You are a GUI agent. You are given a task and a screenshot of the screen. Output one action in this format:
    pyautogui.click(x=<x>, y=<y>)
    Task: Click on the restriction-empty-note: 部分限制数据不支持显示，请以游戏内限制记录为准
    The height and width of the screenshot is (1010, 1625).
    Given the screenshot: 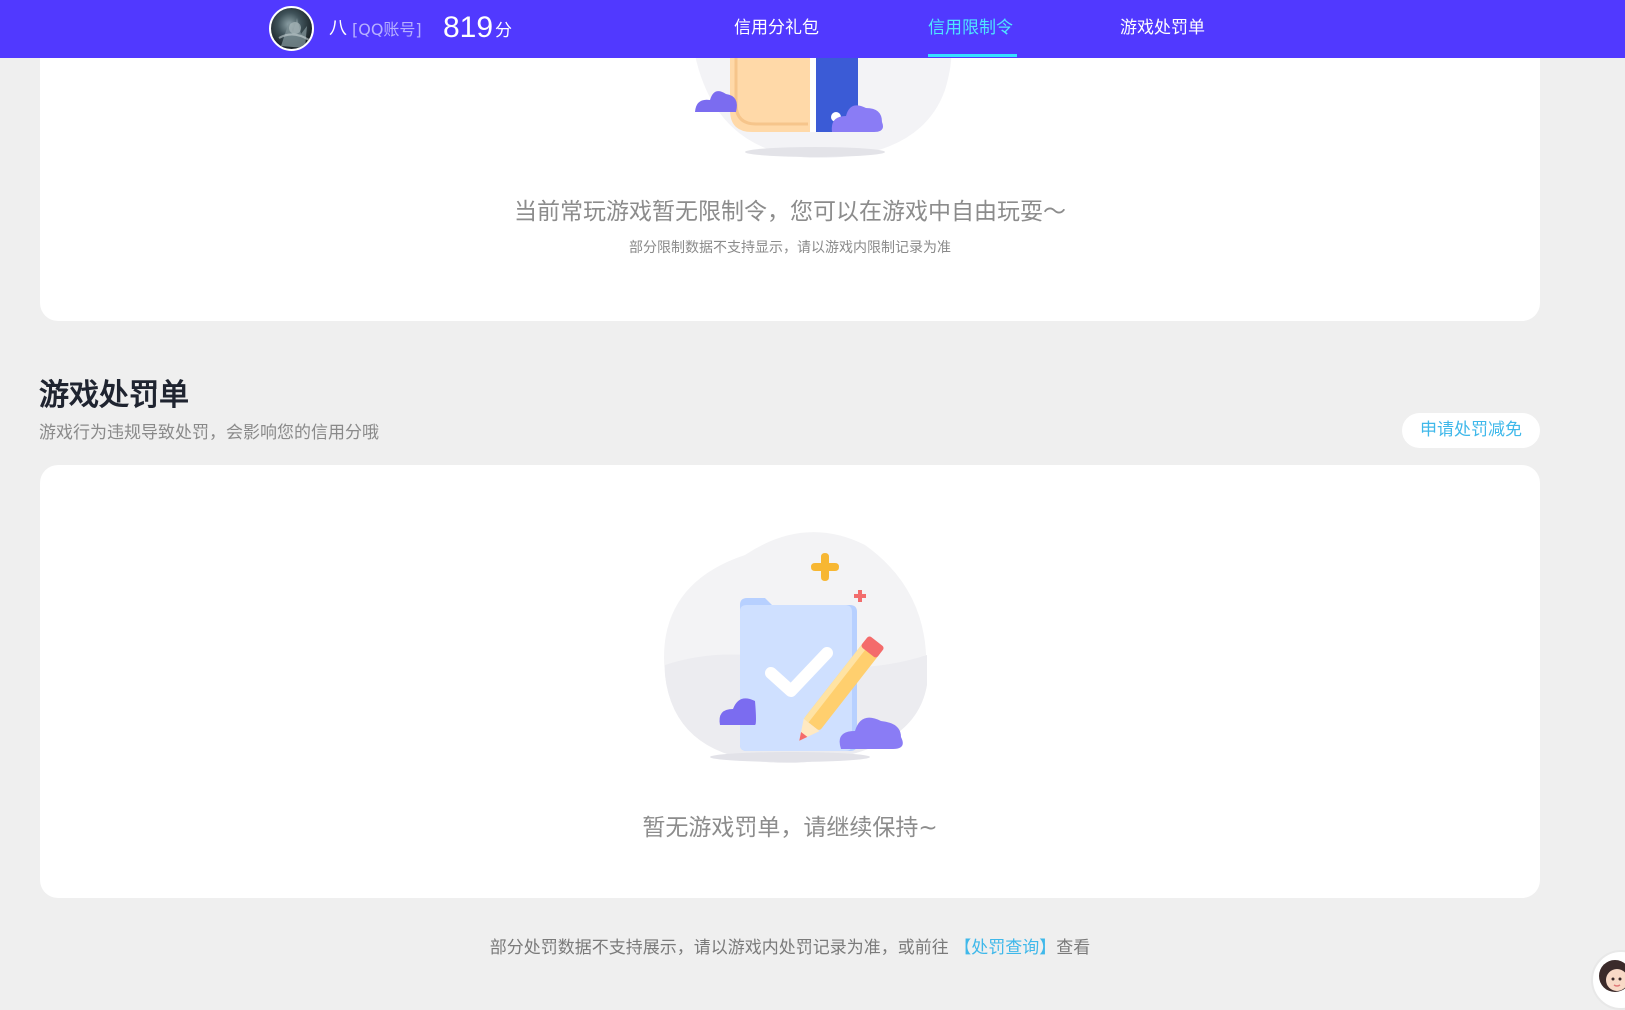 What is the action you would take?
    pyautogui.click(x=790, y=248)
    